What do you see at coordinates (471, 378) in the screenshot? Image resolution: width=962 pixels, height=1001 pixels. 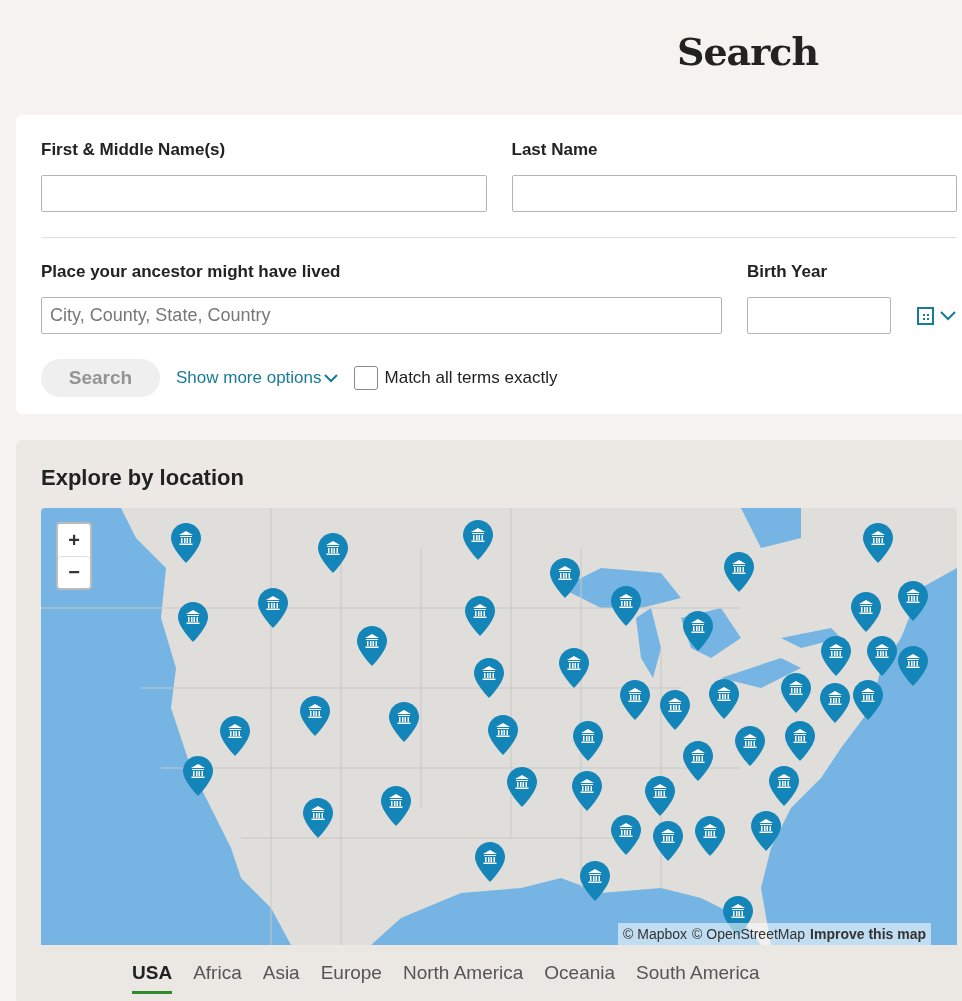 I see `checkbox-label: Match all terms exactly` at bounding box center [471, 378].